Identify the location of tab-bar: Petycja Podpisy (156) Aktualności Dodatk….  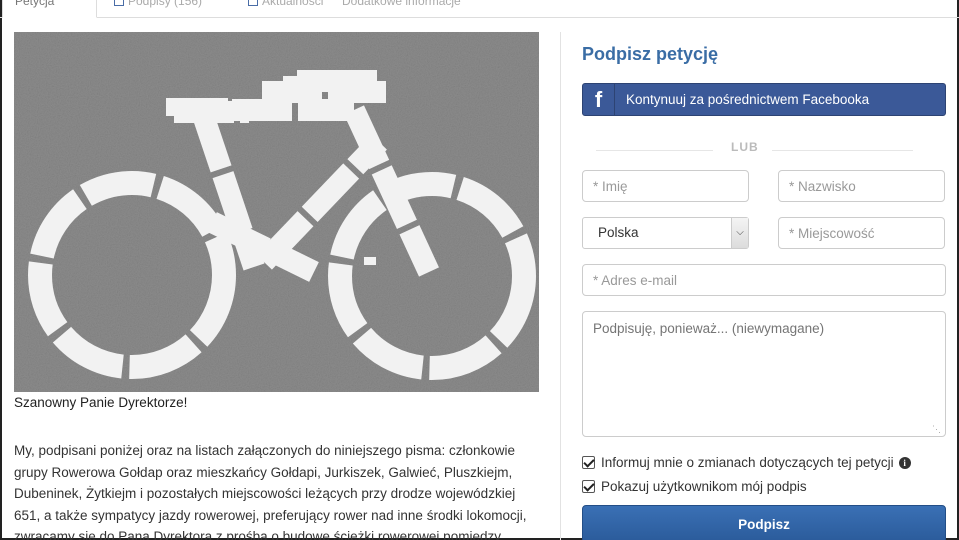
(479, 9).